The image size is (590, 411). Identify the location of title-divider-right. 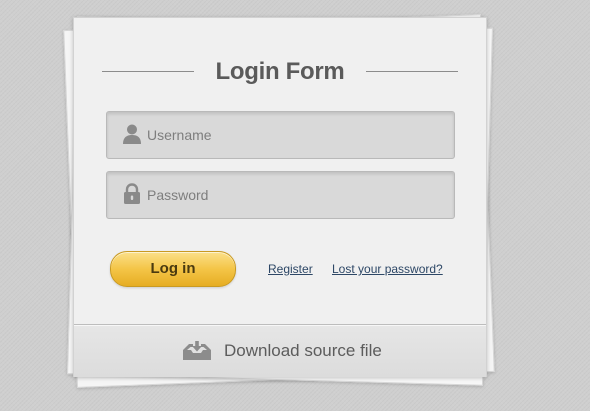
(412, 71).